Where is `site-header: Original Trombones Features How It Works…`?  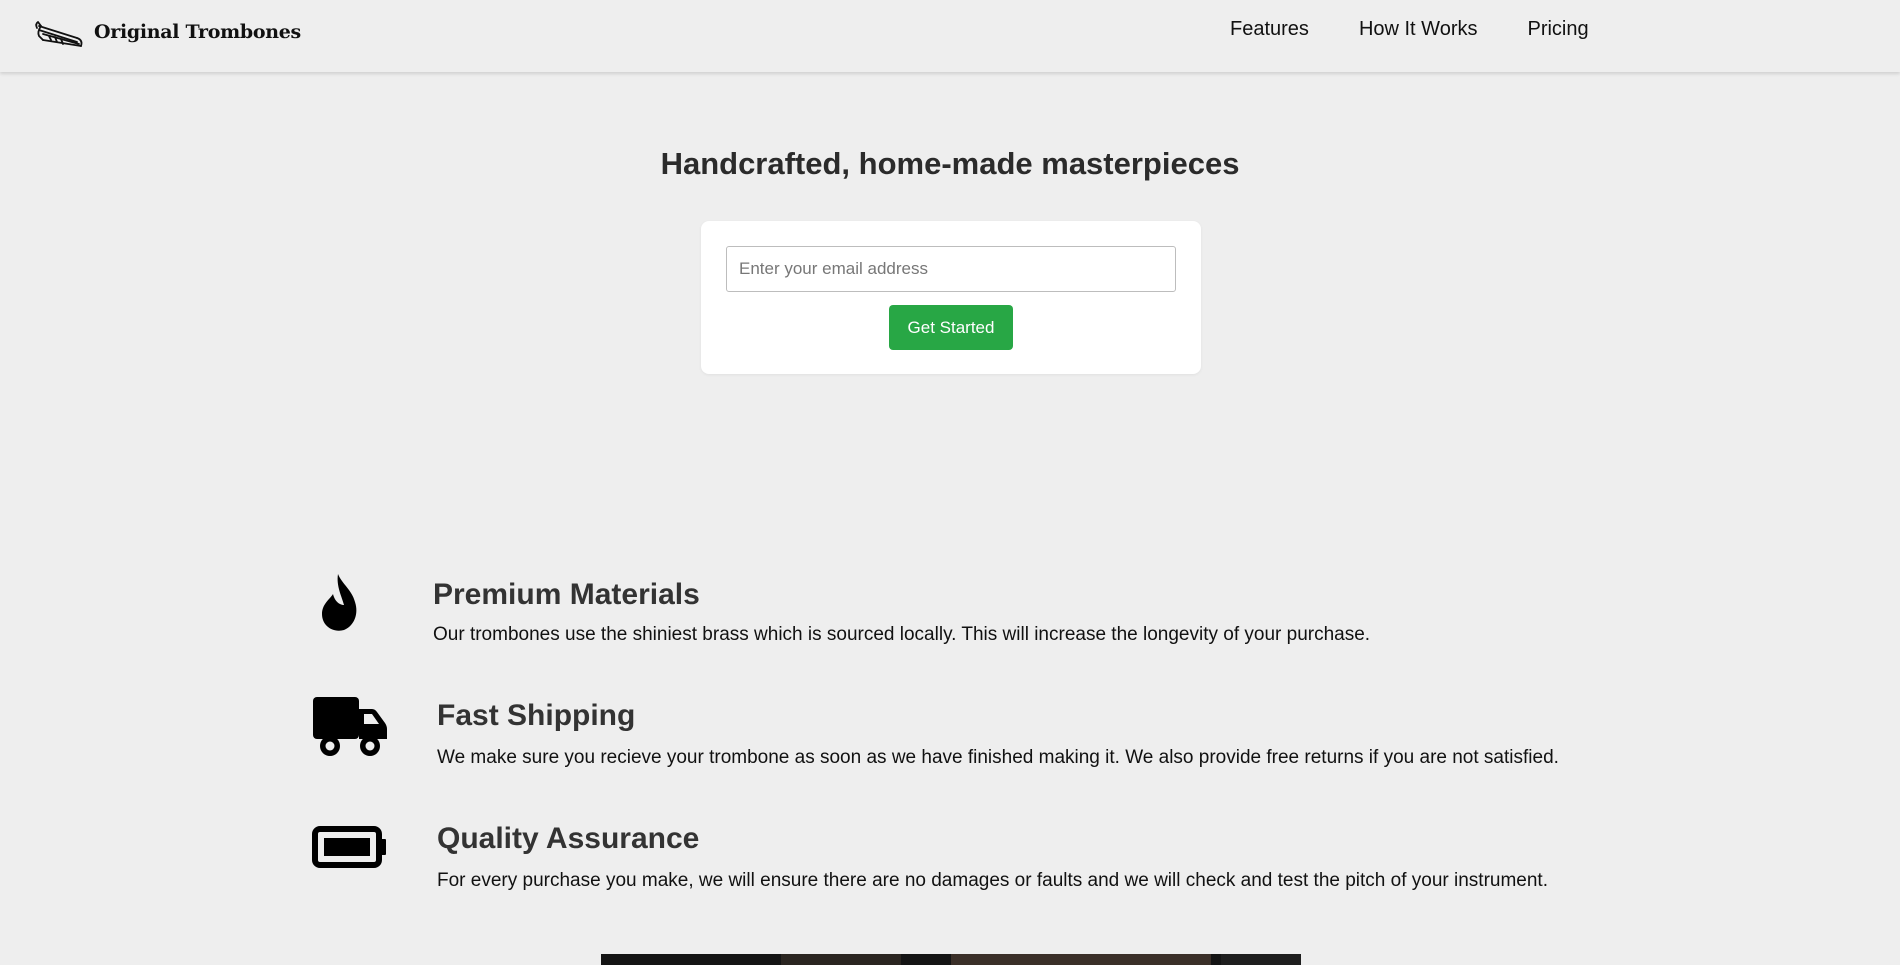 site-header: Original Trombones Features How It Works… is located at coordinates (950, 36).